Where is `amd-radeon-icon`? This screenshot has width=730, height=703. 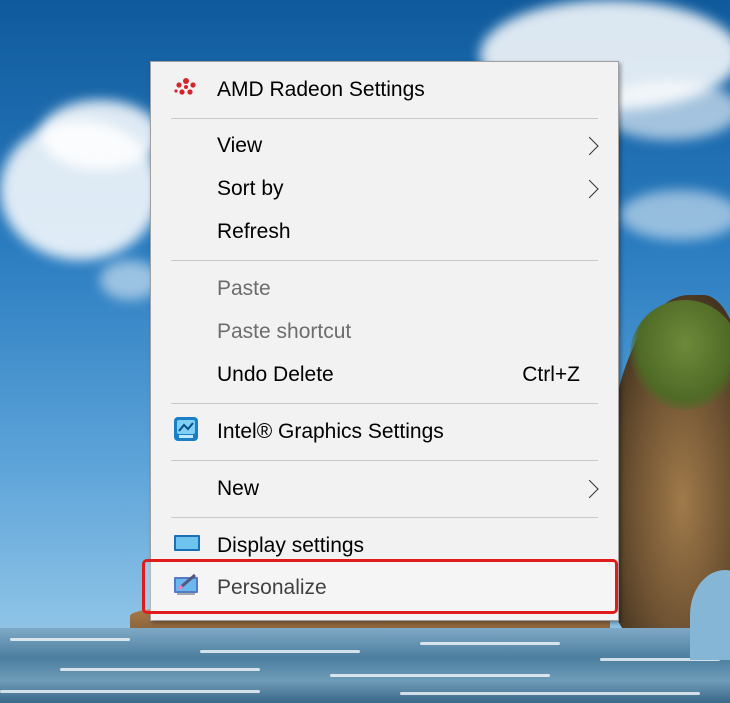 amd-radeon-icon is located at coordinates (186, 90).